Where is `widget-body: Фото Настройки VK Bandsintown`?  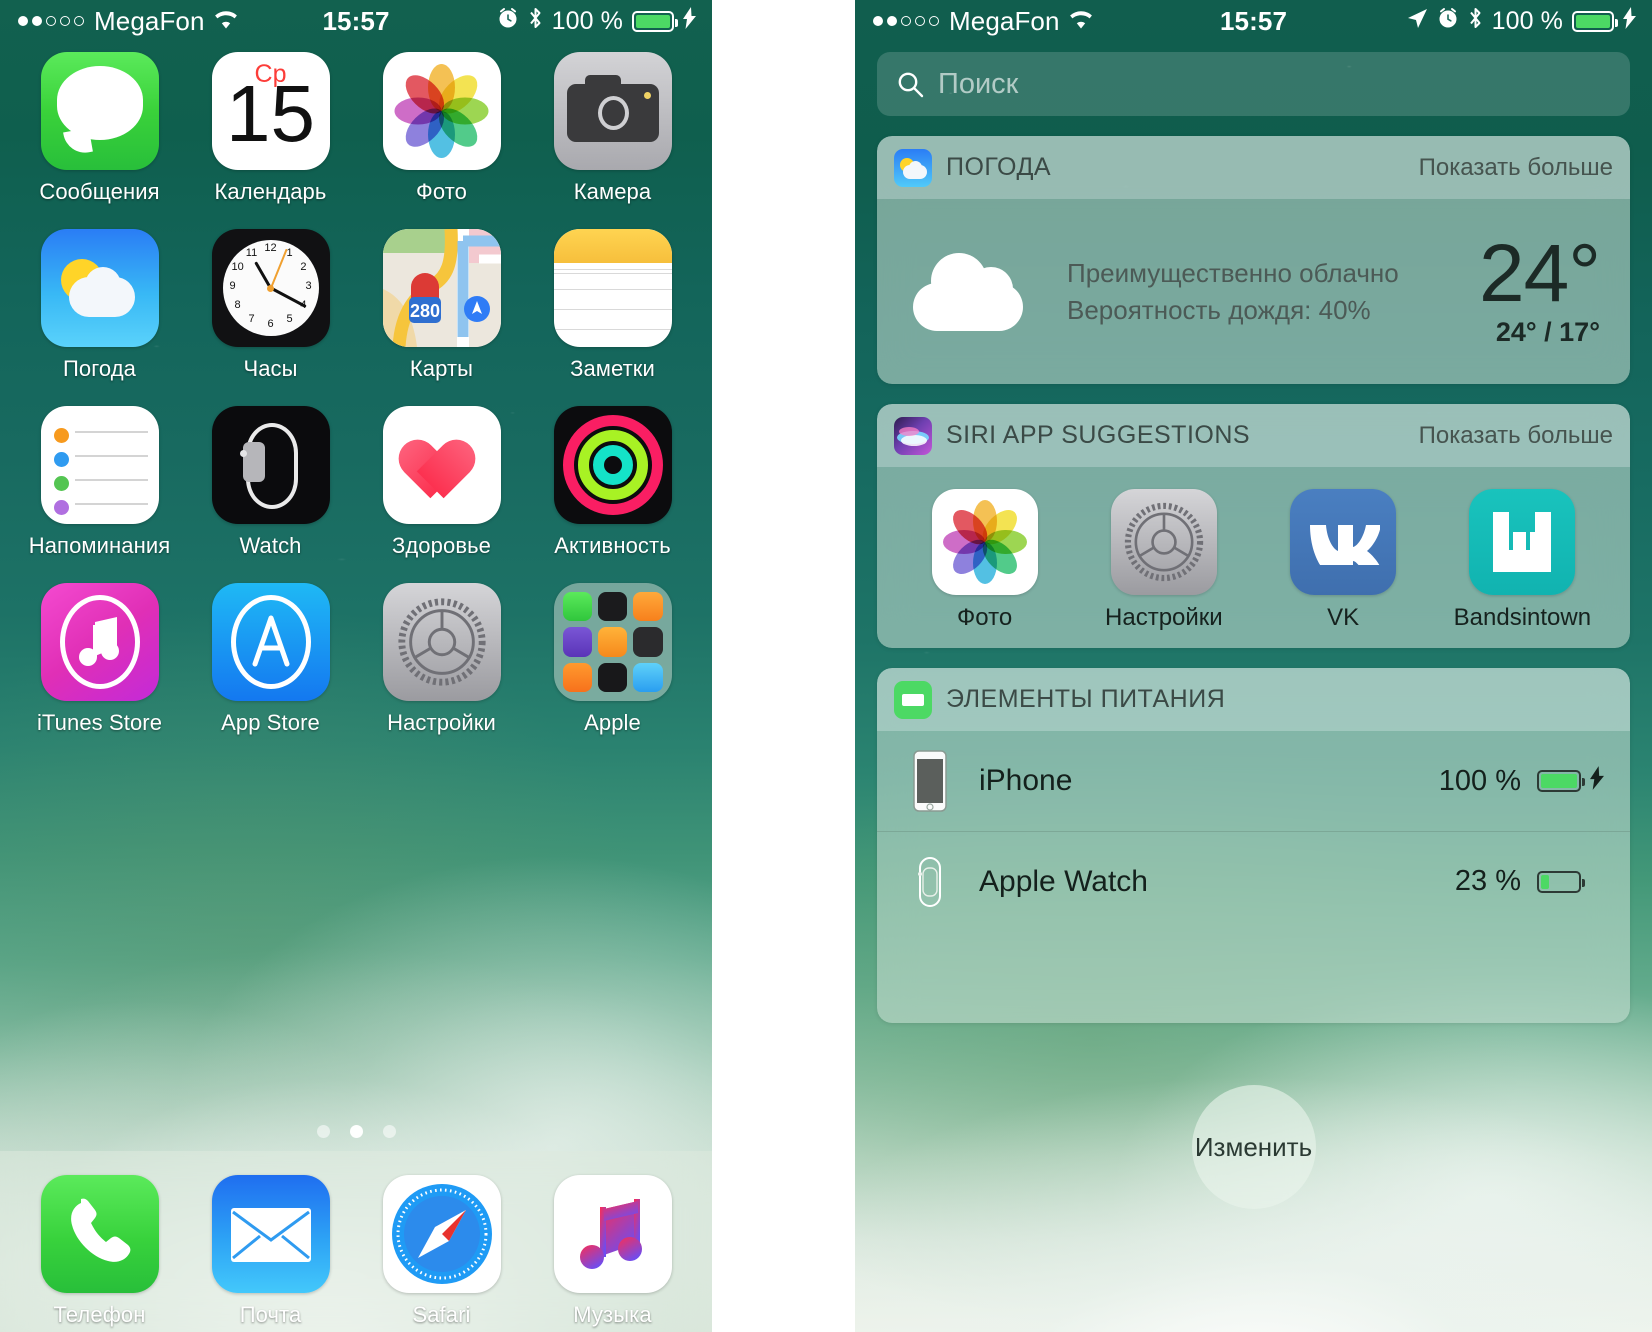
widget-body: Фото Настройки VK Bandsintown is located at coordinates (1253, 557).